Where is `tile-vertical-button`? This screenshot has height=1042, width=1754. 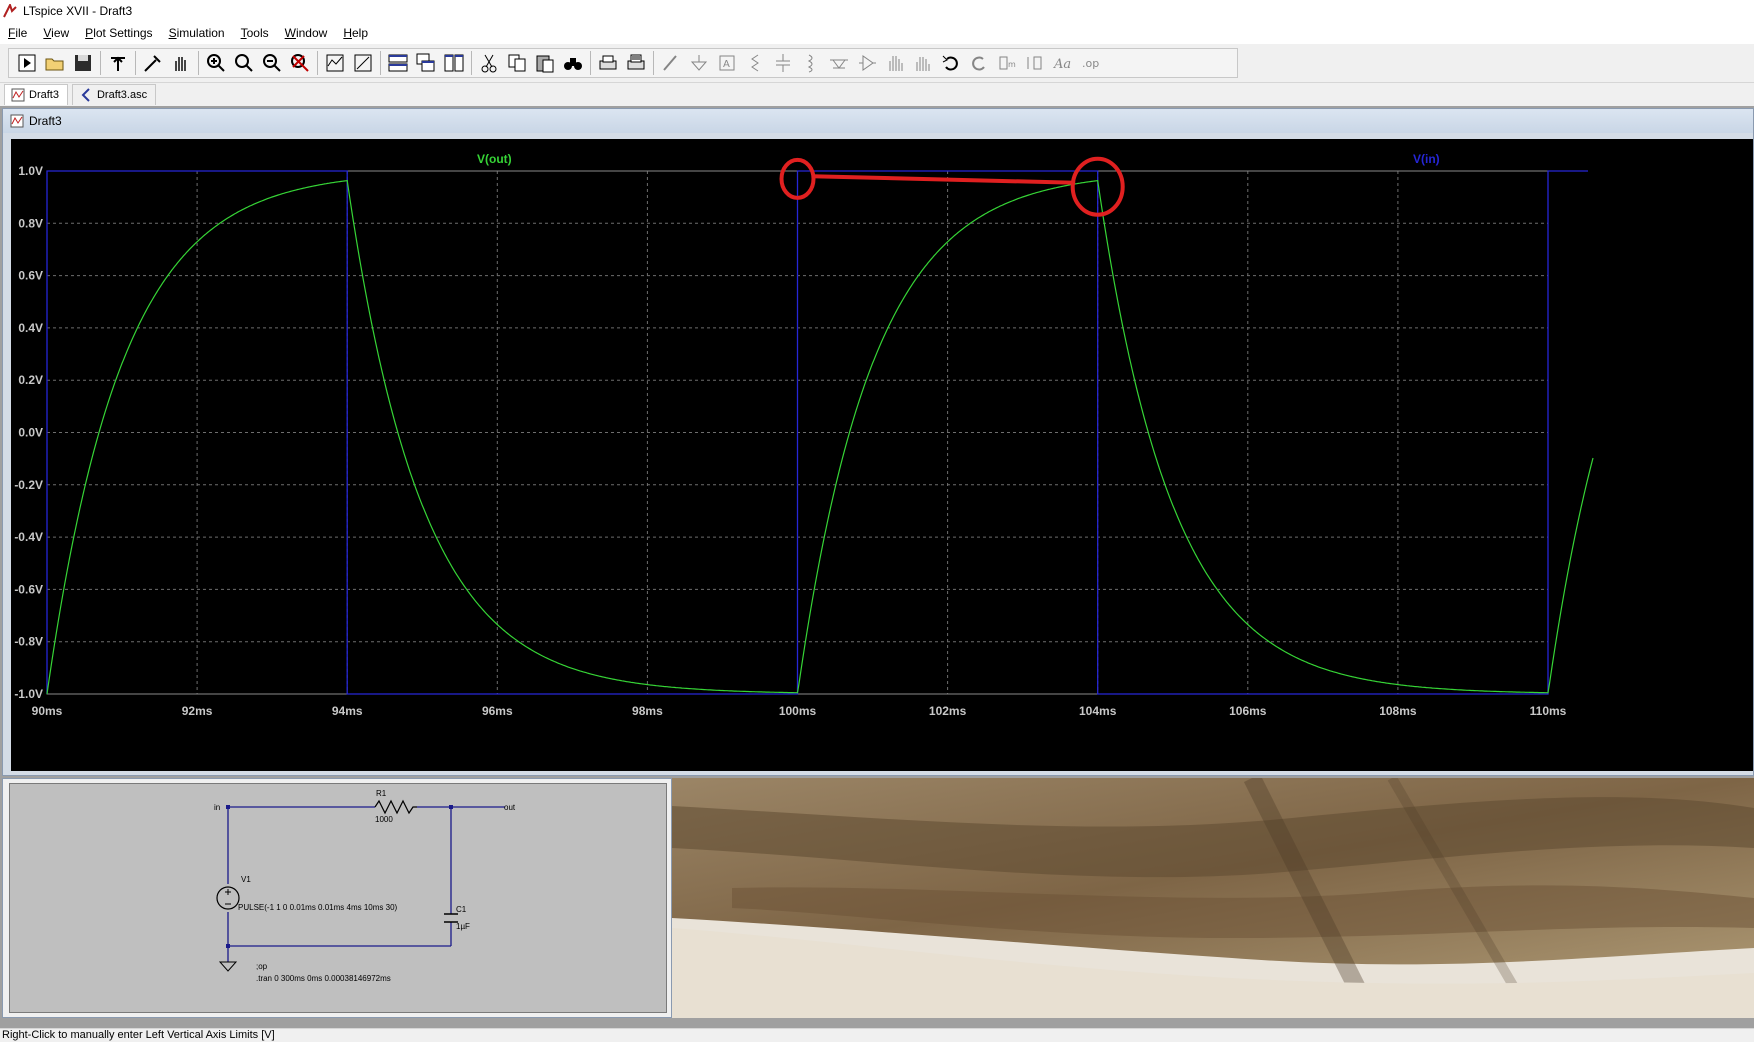 tile-vertical-button is located at coordinates (454, 63).